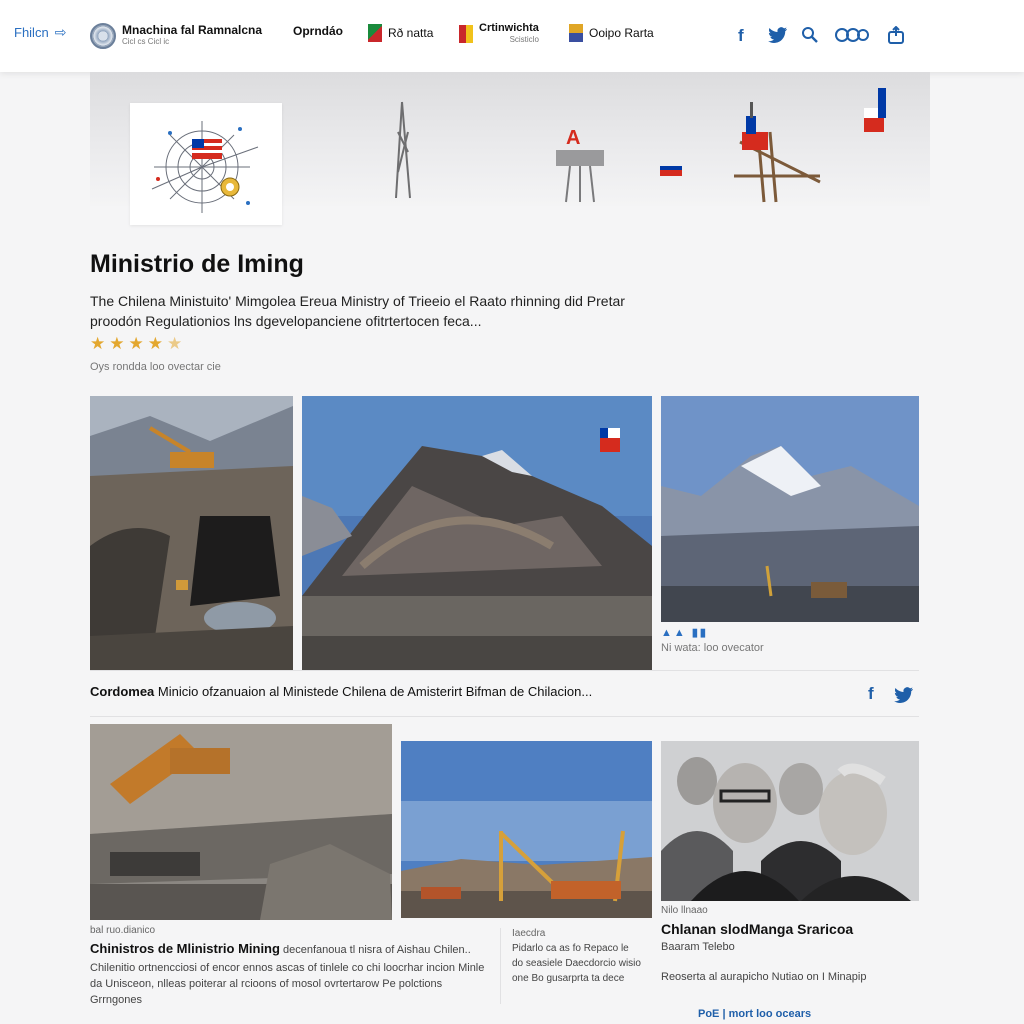  I want to click on card-title: Chlanan slodManga Sraricoa, so click(790, 929).